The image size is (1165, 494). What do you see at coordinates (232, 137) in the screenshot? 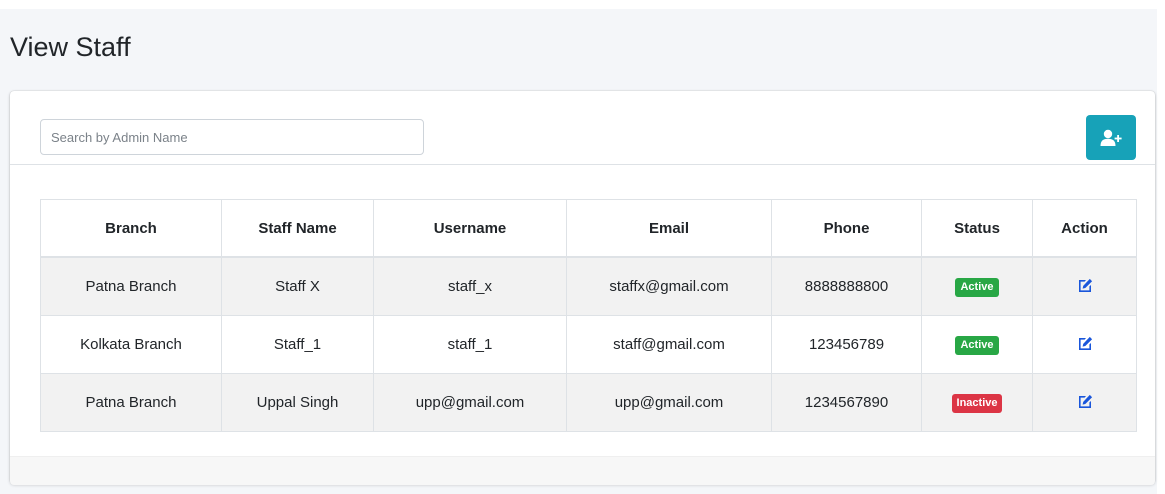
I see `search-input` at bounding box center [232, 137].